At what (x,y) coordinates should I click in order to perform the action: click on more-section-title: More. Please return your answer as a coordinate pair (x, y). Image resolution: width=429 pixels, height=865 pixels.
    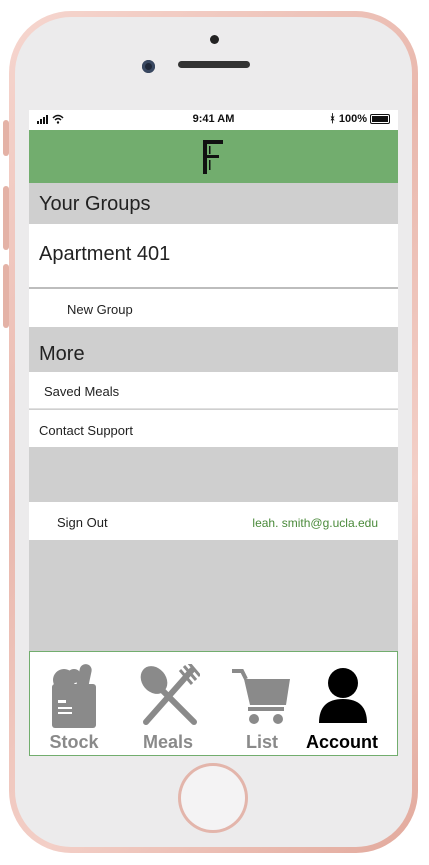
    Looking at the image, I should click on (62, 354).